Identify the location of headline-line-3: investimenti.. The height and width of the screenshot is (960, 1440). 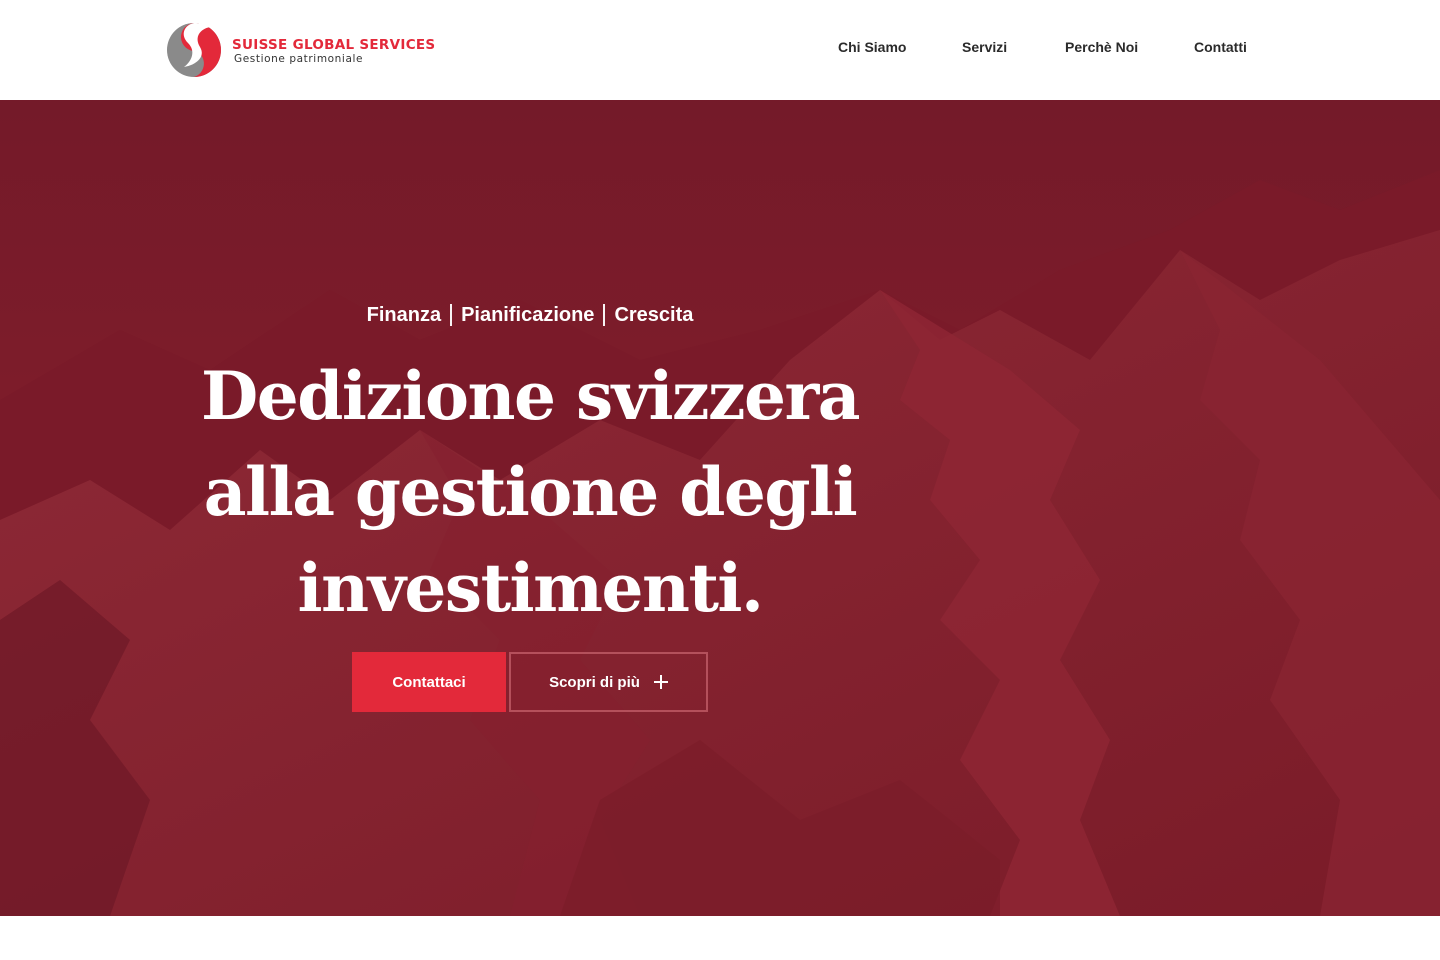
(530, 588).